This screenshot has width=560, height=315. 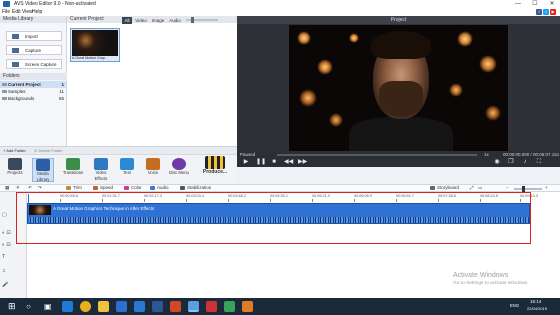 What do you see at coordinates (30, 188) in the screenshot?
I see `undo-icon: ↶` at bounding box center [30, 188].